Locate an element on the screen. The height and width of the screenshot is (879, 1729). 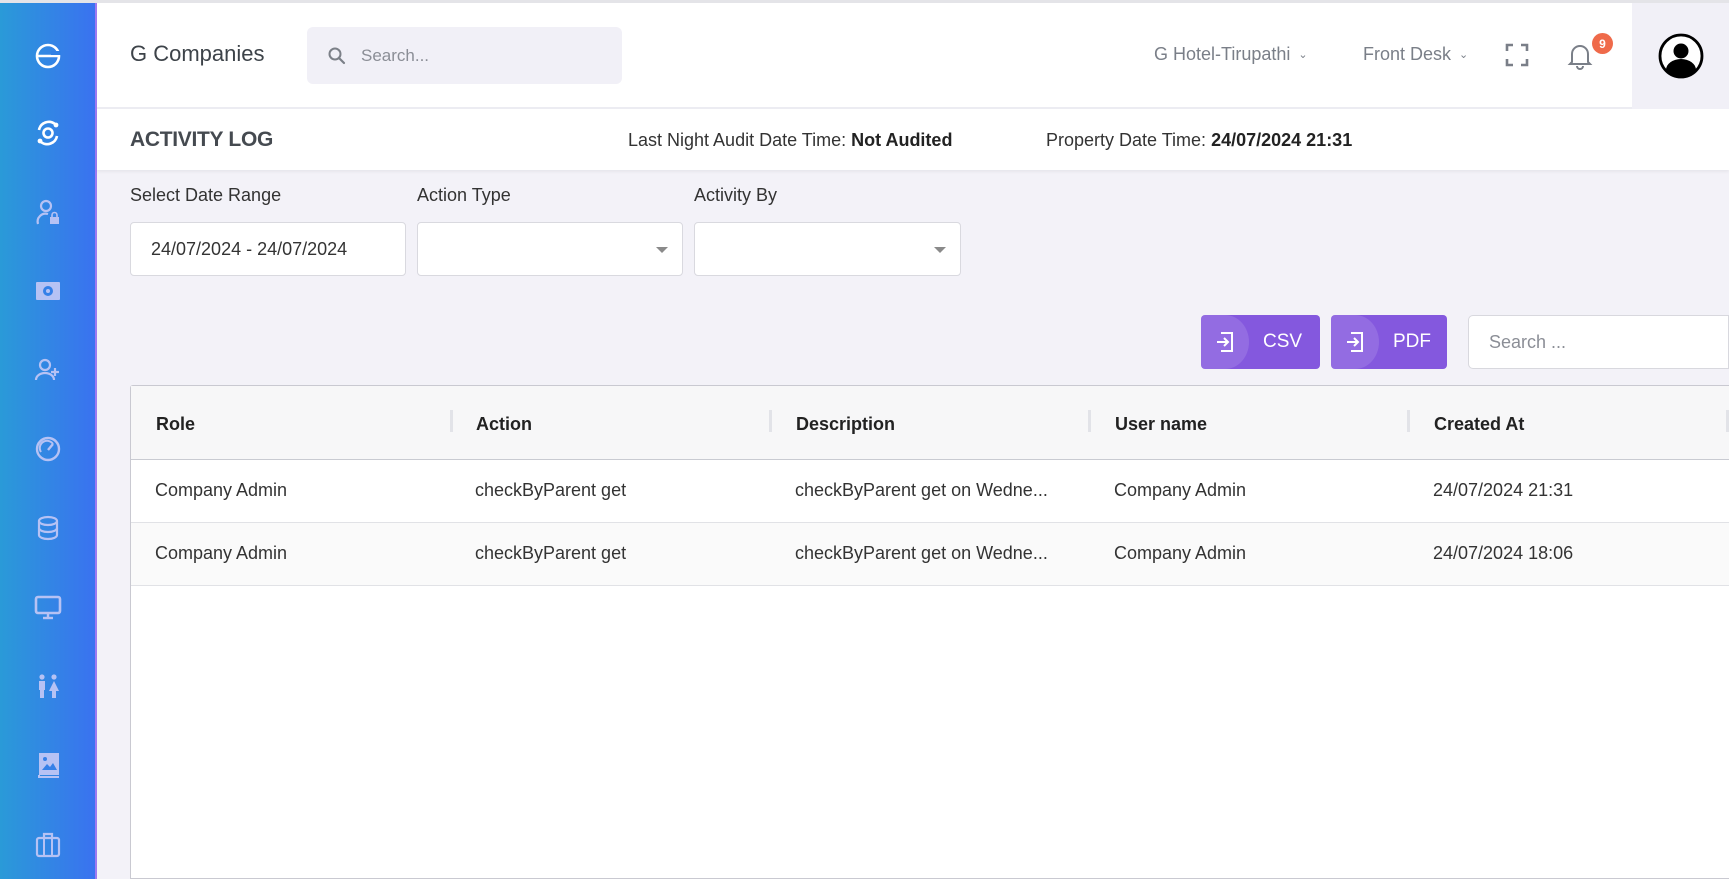
briefcase-icon is located at coordinates (48, 845).